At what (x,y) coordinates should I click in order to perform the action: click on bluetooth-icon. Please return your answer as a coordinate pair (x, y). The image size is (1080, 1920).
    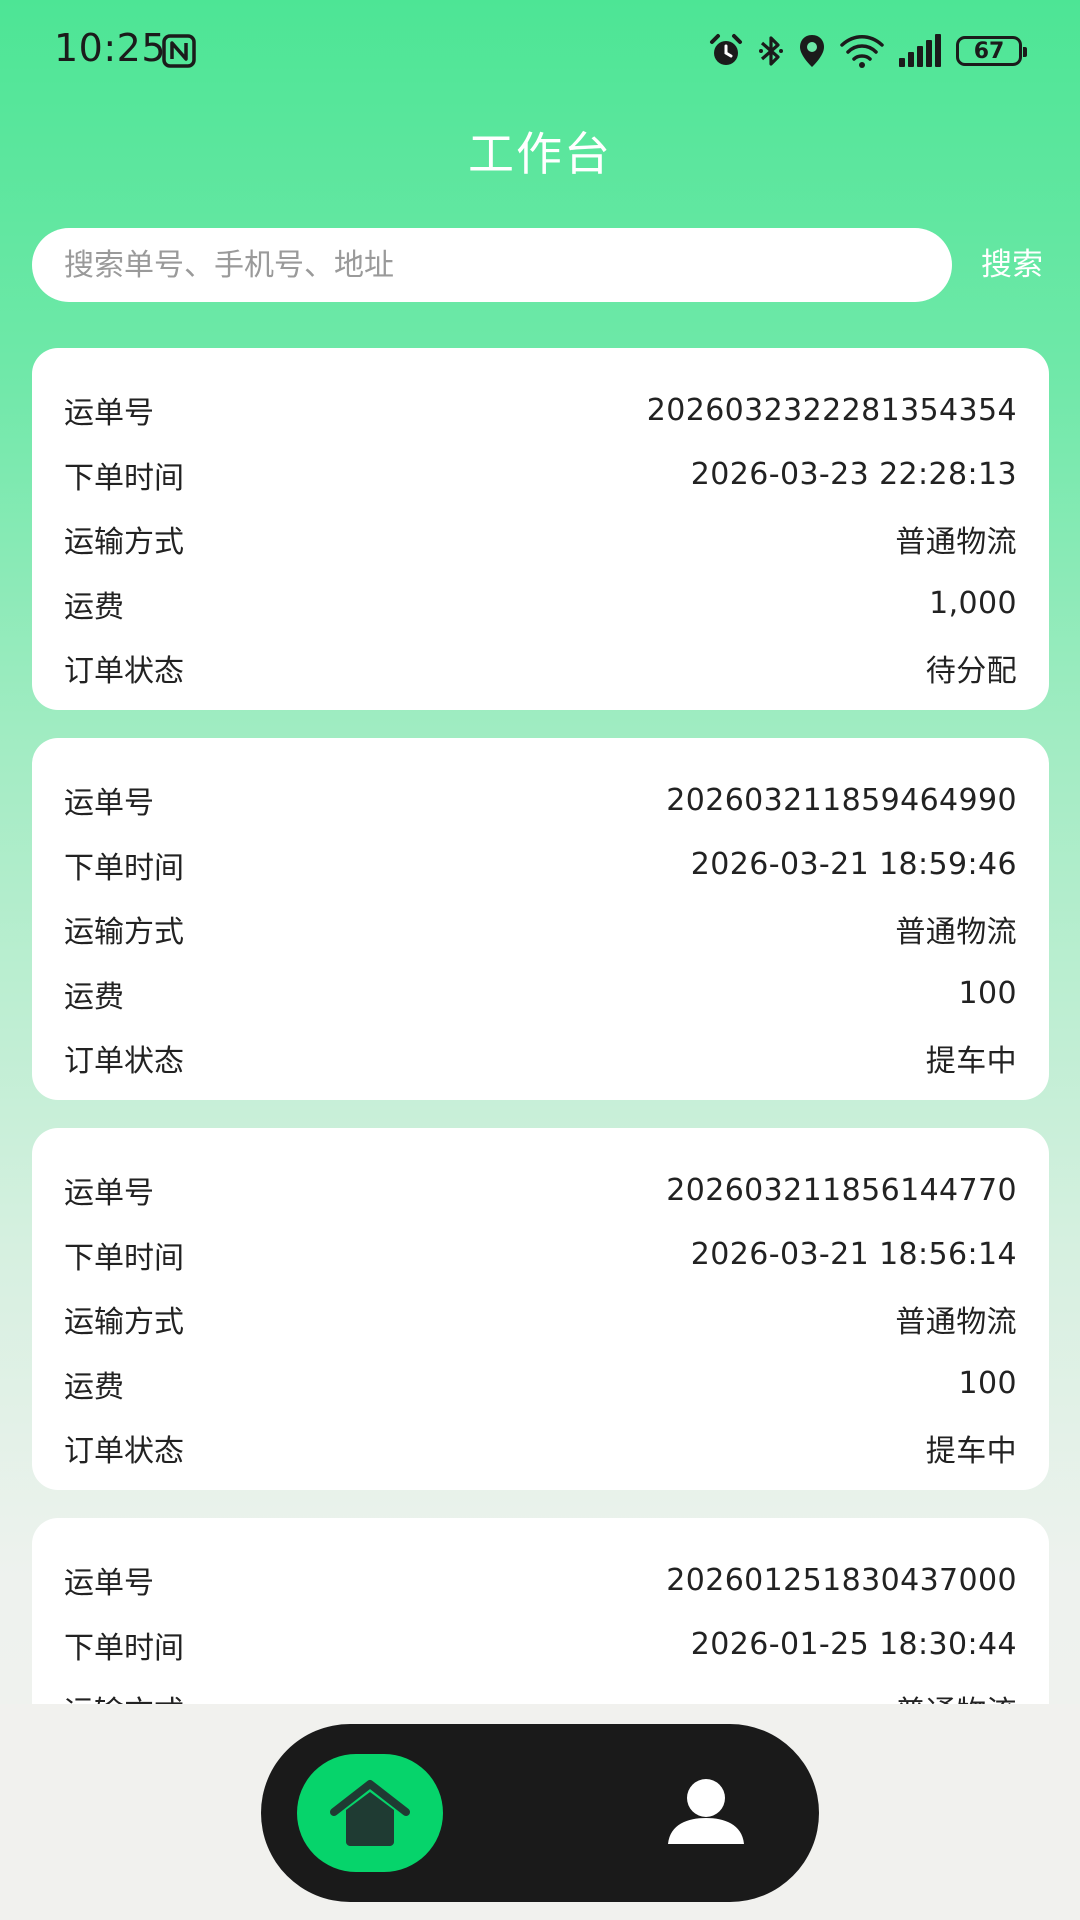
    Looking at the image, I should click on (771, 51).